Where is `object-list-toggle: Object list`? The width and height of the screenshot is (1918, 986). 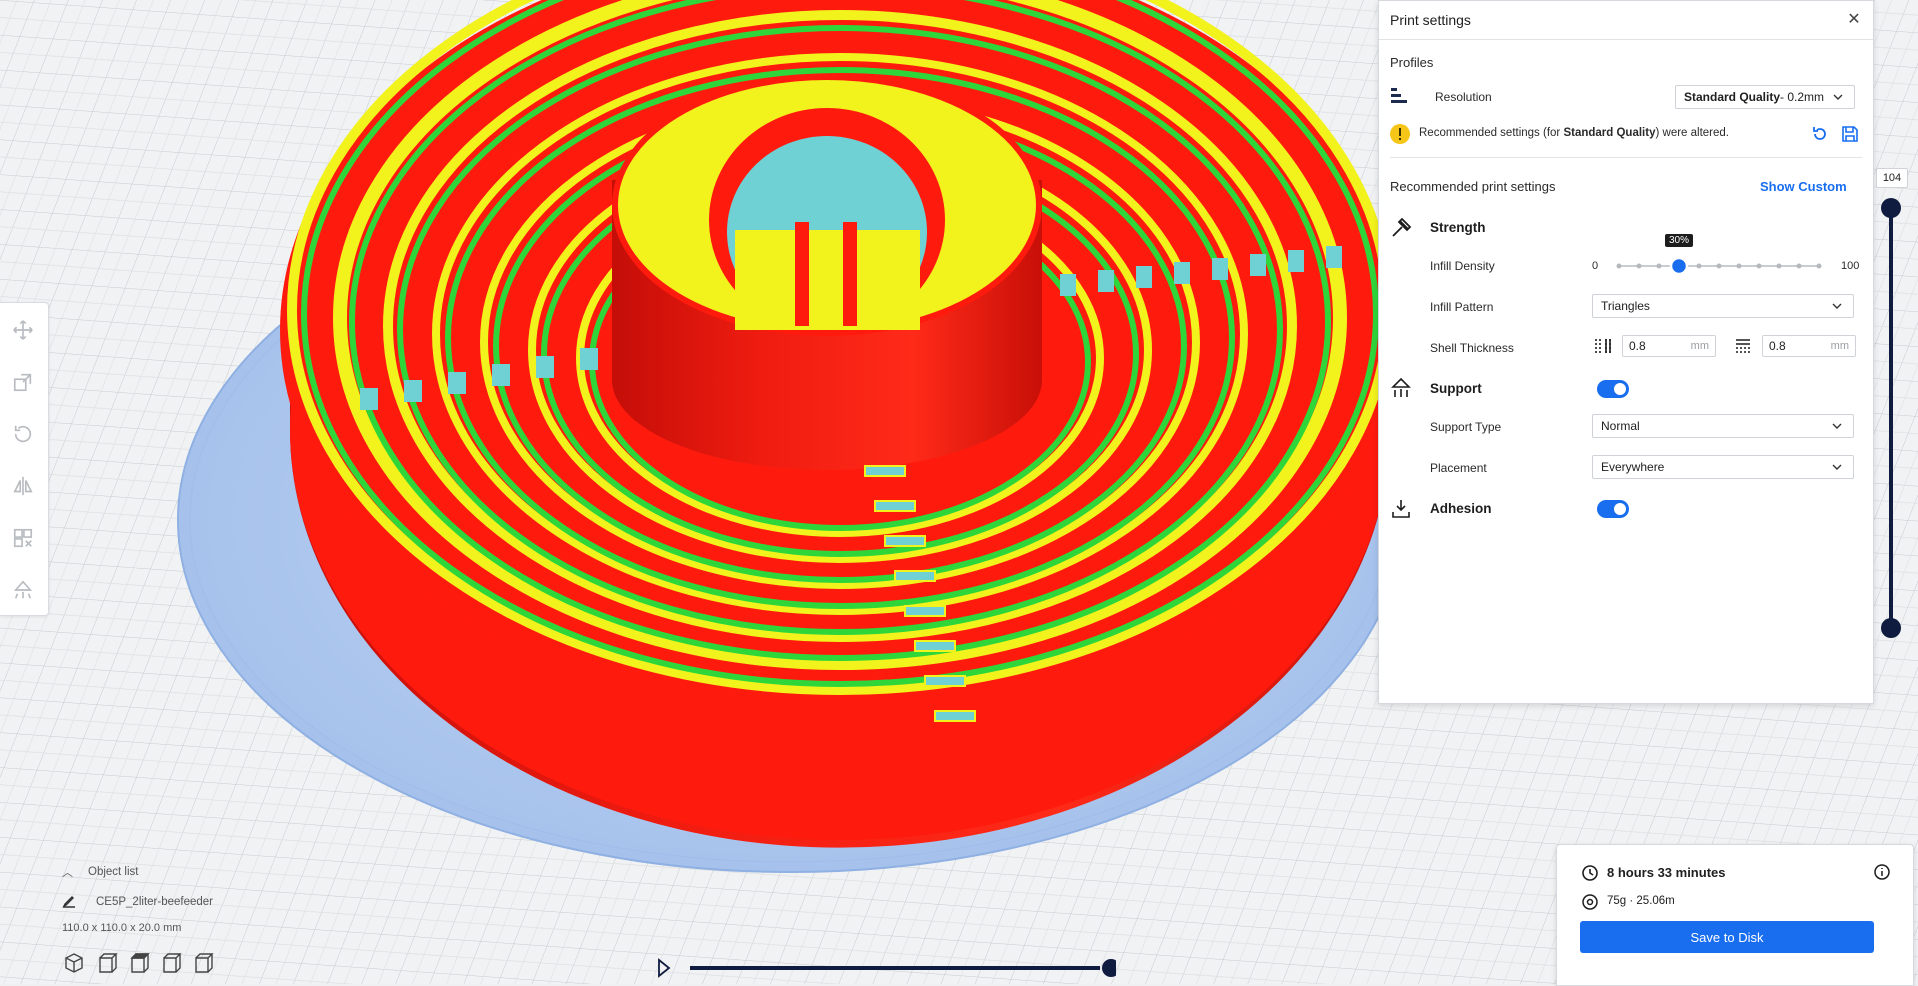
object-list-toggle: Object list is located at coordinates (113, 872).